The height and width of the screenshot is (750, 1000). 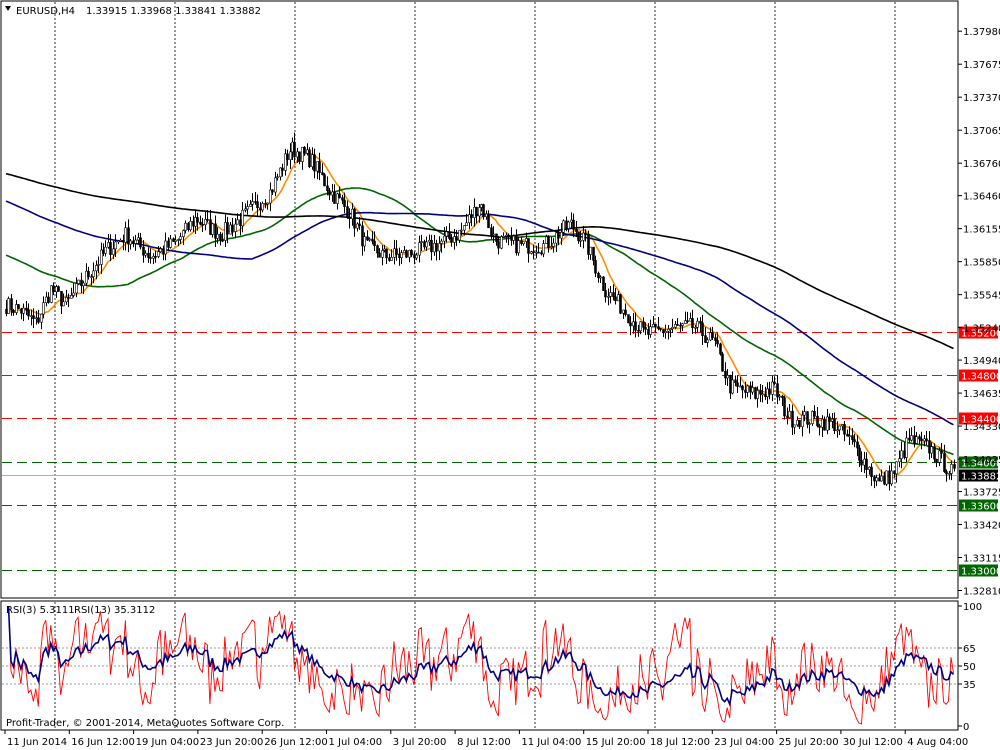 What do you see at coordinates (173, 11) in the screenshot?
I see `ohlc-values: 1.33915 1.33968 1.33841 1.33882` at bounding box center [173, 11].